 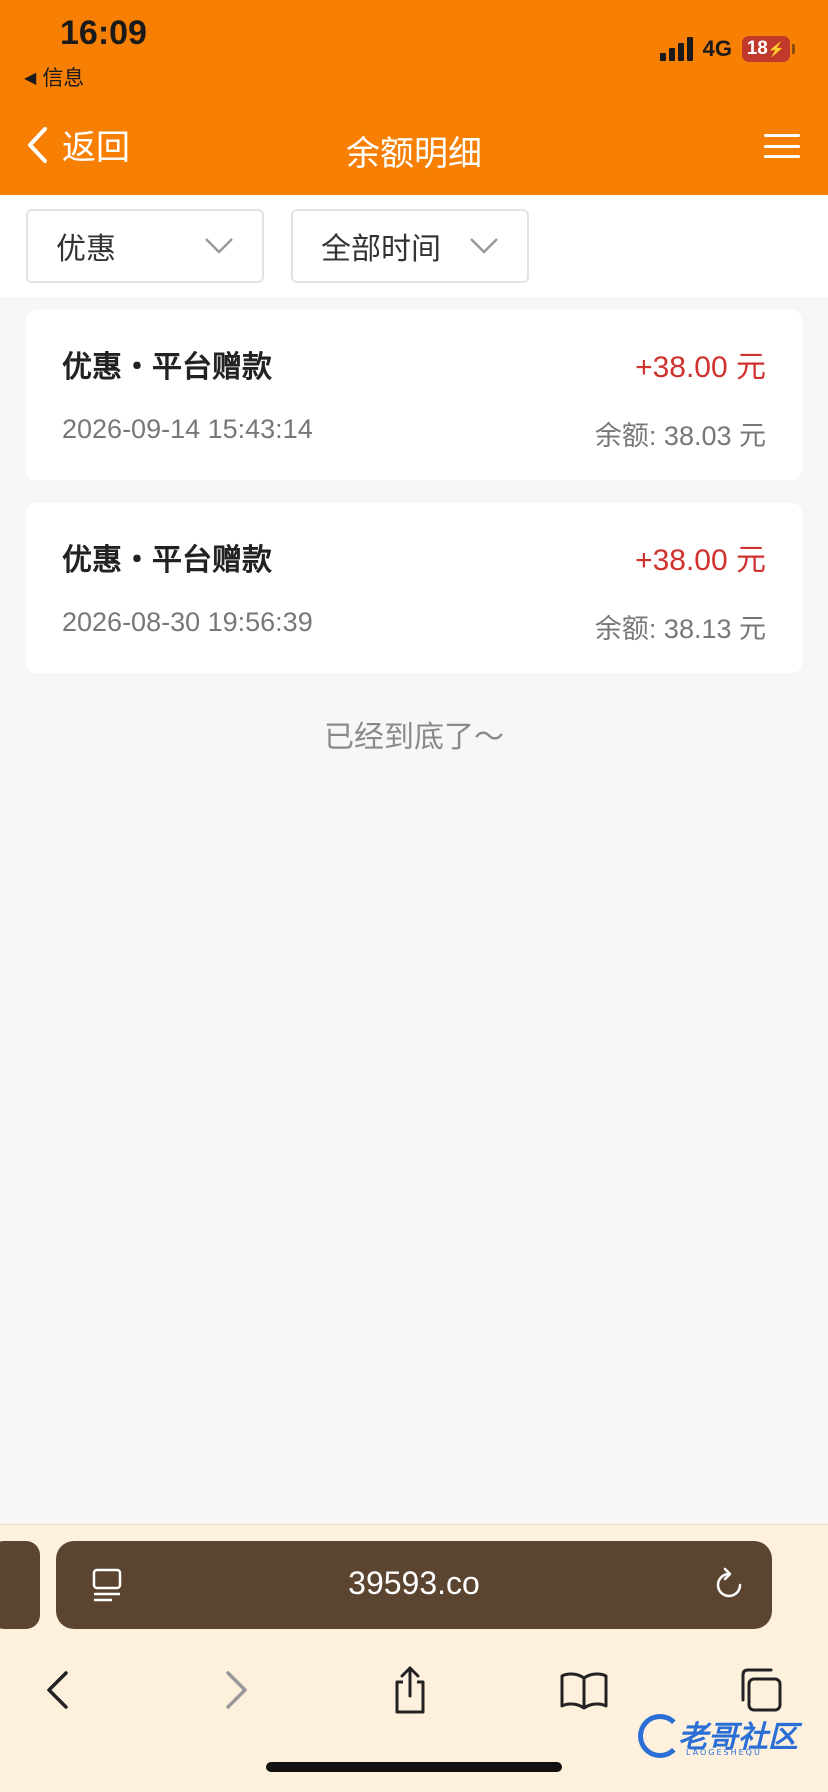 I want to click on previous-tab-peek, so click(x=20, y=1585).